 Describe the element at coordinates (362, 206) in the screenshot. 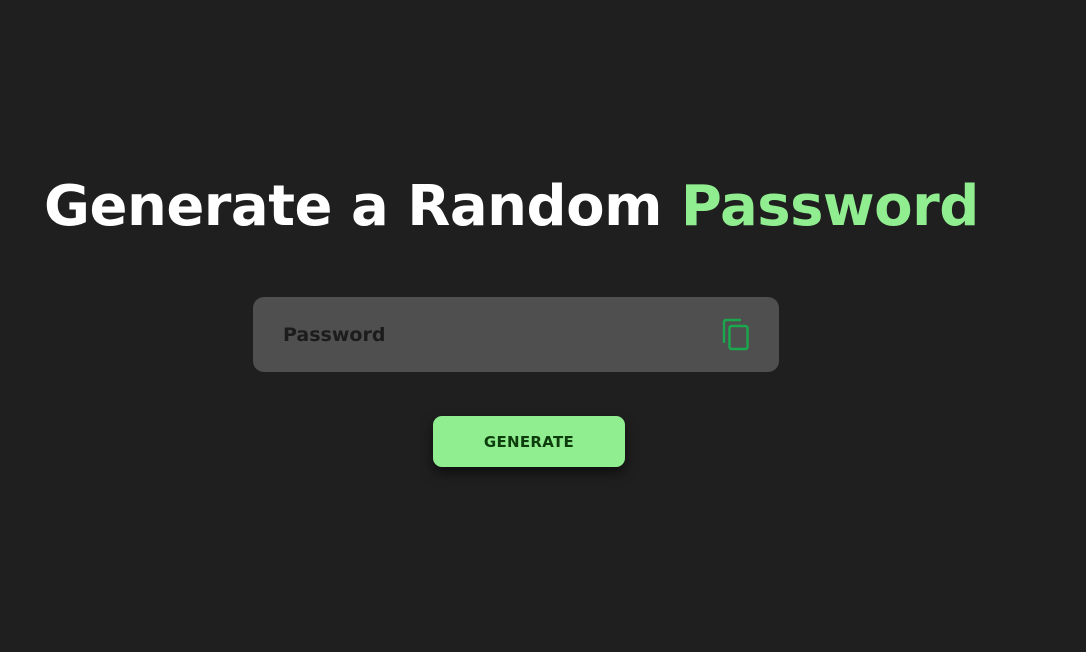

I see `title-text: Generate a Random` at that location.